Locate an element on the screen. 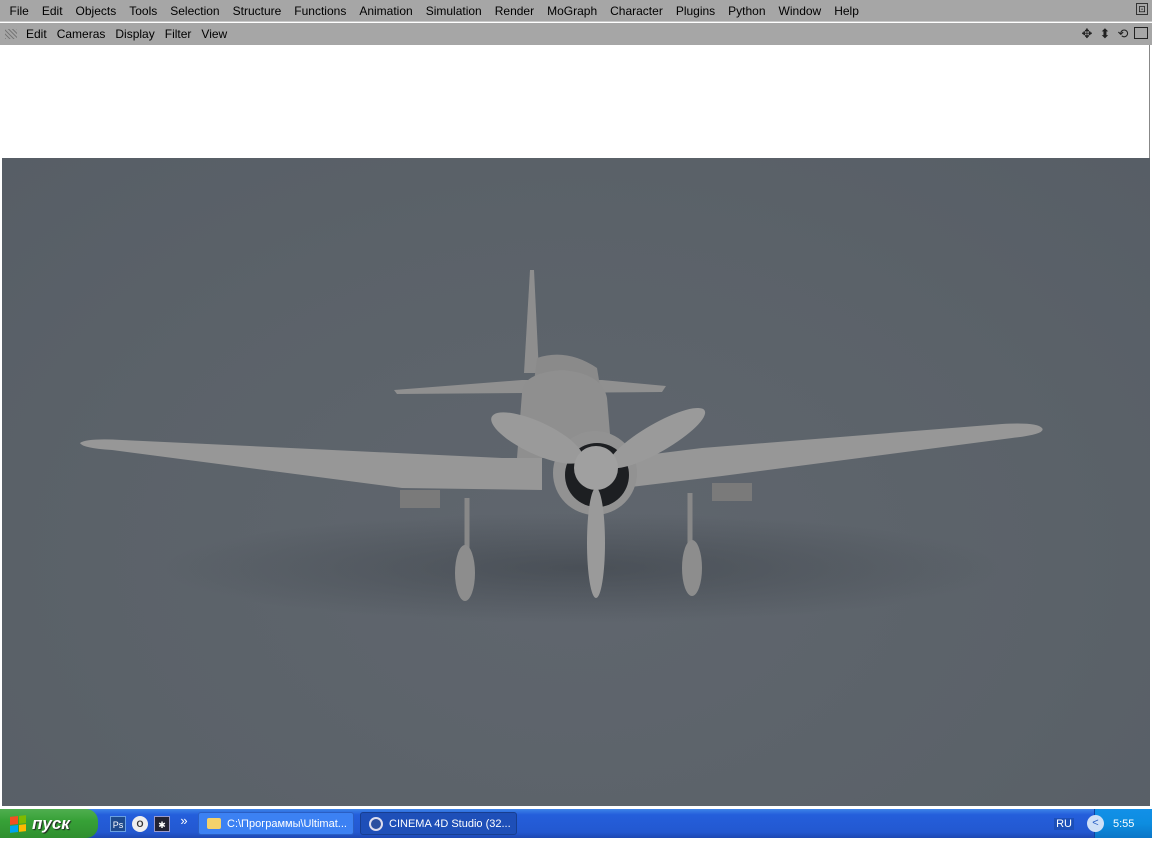 Image resolution: width=1152 pixels, height=864 pixels. clock: 5:55 is located at coordinates (1123, 824).